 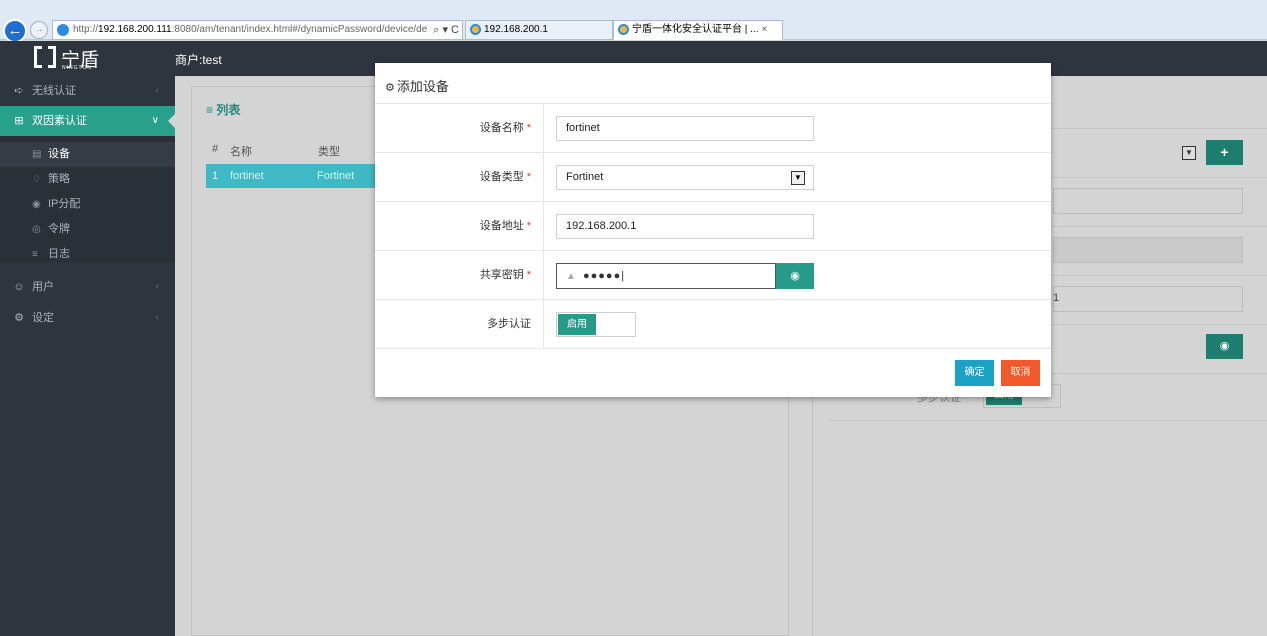 I want to click on form-row-device-address: 设备地址 * 192.168.200.1, so click(x=713, y=225).